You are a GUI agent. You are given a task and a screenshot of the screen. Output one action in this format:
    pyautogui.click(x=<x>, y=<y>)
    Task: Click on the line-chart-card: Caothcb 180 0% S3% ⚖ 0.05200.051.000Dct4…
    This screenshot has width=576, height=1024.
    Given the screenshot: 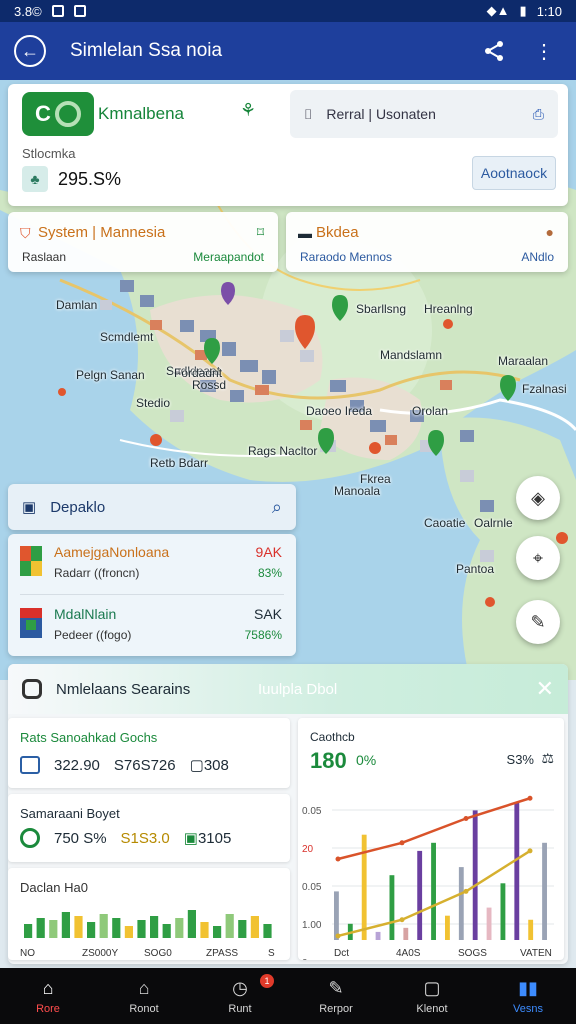 What is the action you would take?
    pyautogui.click(x=431, y=839)
    